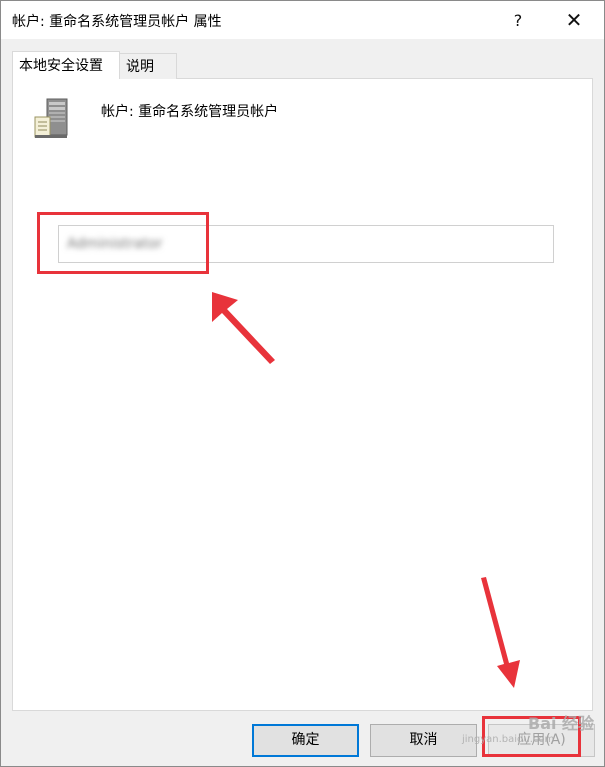 This screenshot has width=605, height=767. What do you see at coordinates (117, 22) in the screenshot?
I see `window-title: 帐户: 重命名系统管理员帐户 属性` at bounding box center [117, 22].